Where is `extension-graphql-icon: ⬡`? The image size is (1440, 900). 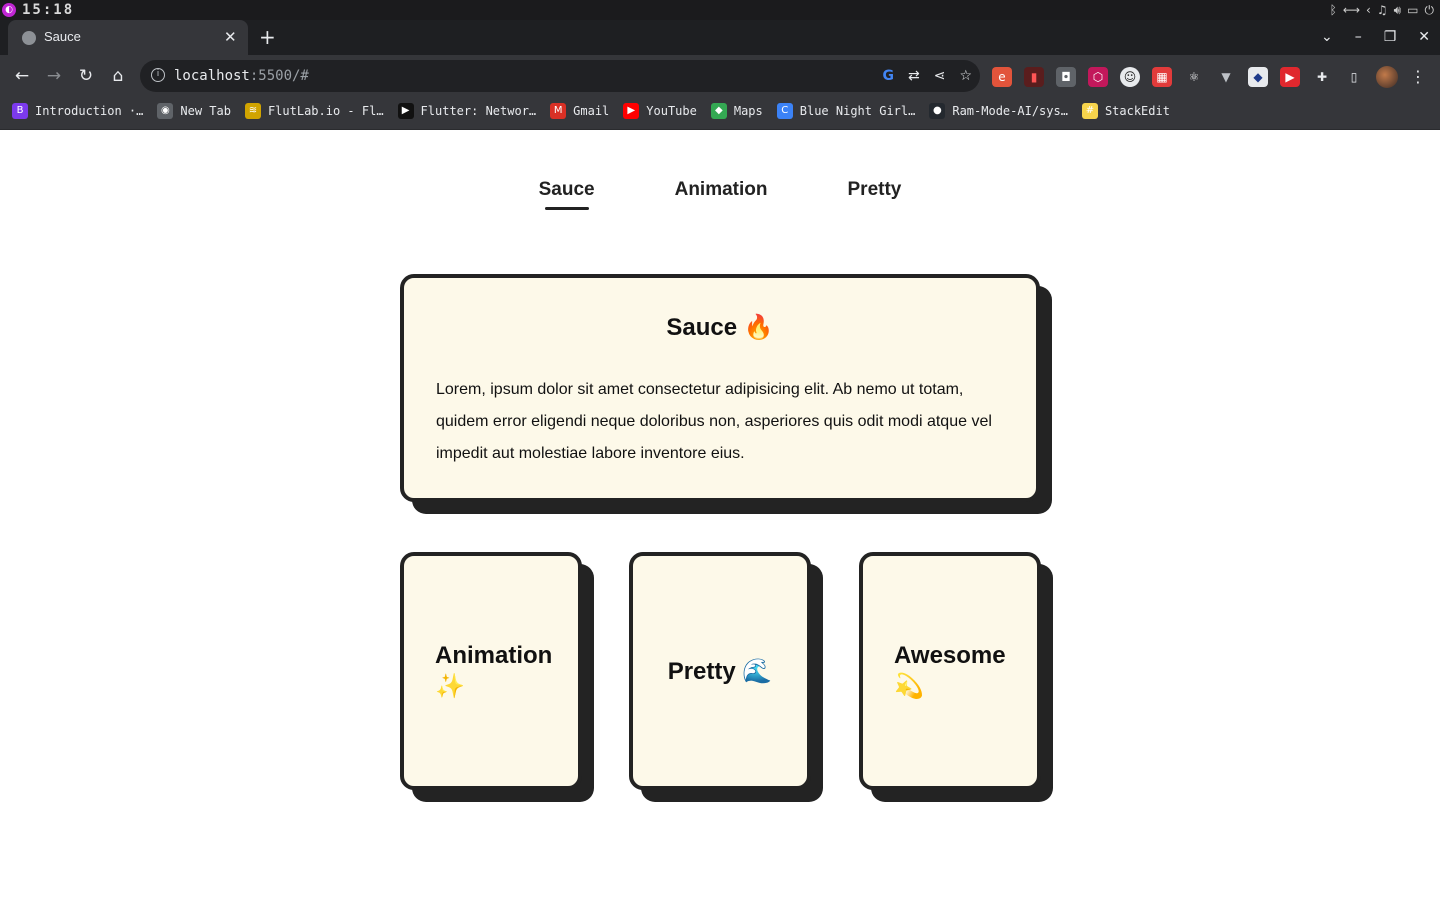 extension-graphql-icon: ⬡ is located at coordinates (1098, 77).